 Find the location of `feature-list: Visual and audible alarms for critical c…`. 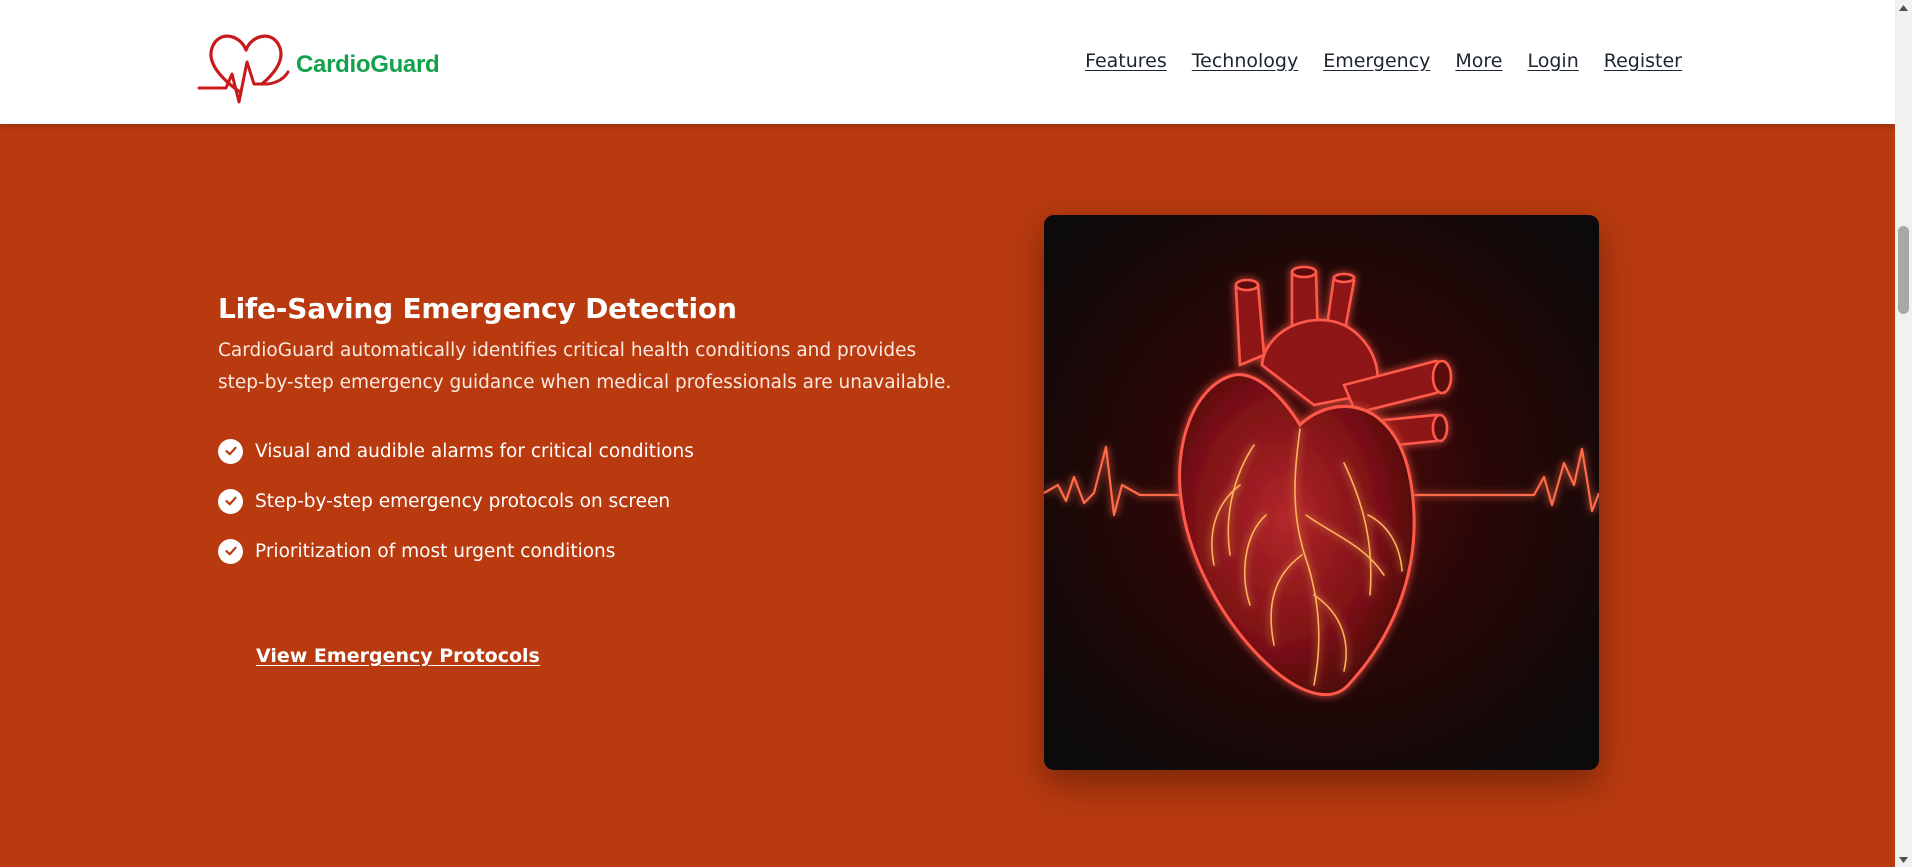

feature-list: Visual and audible alarms for critical c… is located at coordinates (456, 513).